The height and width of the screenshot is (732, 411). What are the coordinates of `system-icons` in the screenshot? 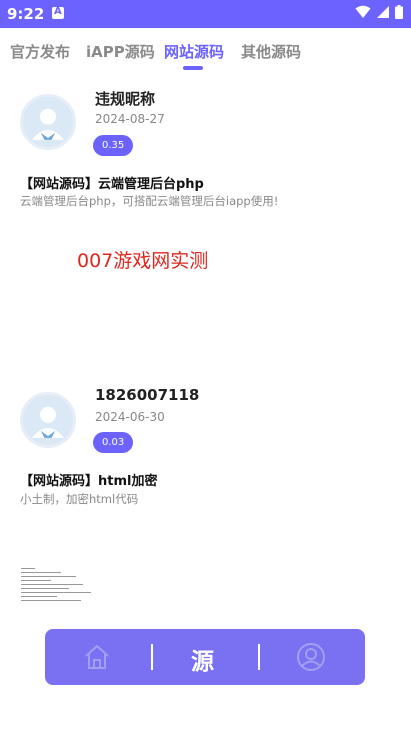 It's located at (379, 12).